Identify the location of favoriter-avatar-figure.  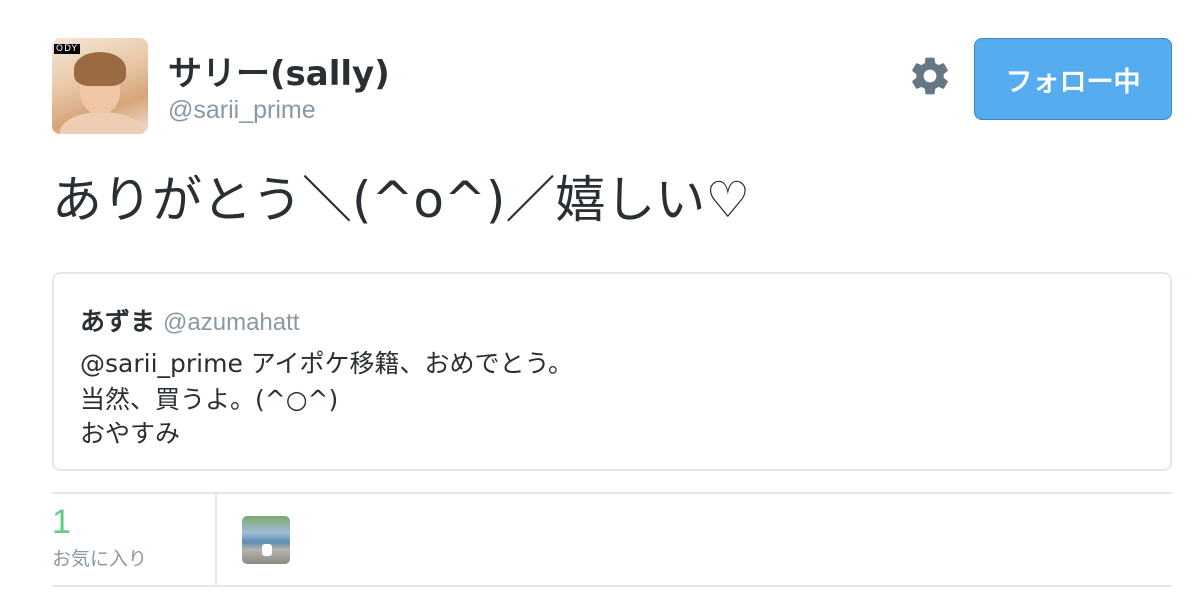
(267, 550).